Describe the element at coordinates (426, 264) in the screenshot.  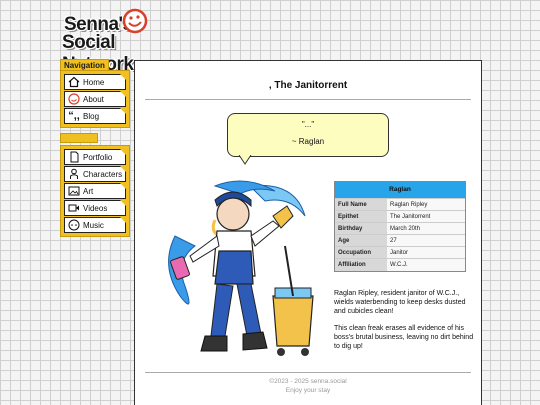
I see `infobox-value: W.C.J.` at that location.